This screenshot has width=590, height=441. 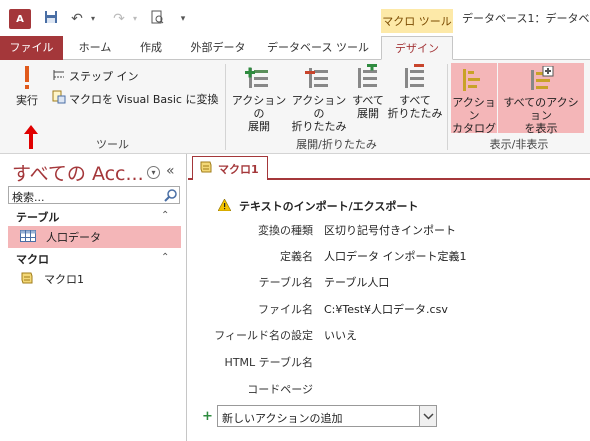 What do you see at coordinates (336, 144) in the screenshot?
I see `expand-collapse-group-label: 展開/折りたたみ` at bounding box center [336, 144].